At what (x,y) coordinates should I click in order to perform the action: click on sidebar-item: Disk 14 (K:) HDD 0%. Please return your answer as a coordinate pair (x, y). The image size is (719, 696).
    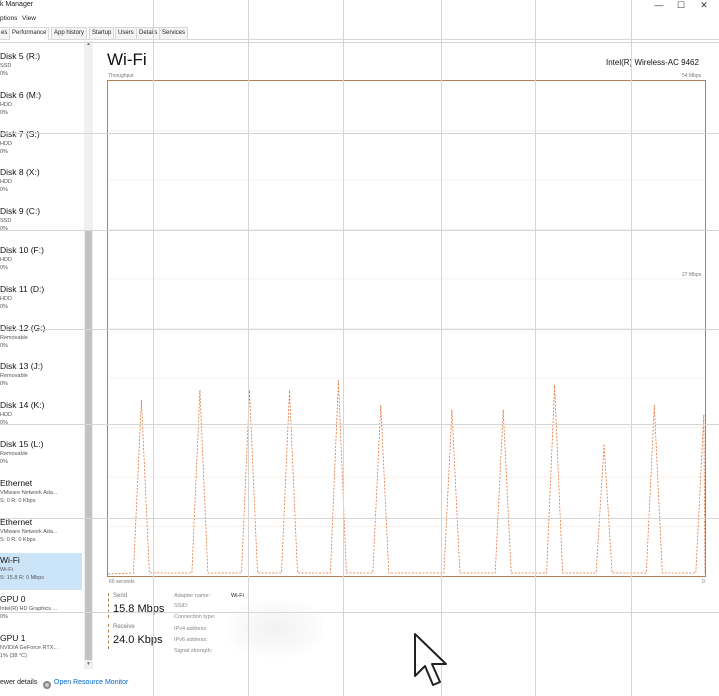
    Looking at the image, I should click on (41, 416).